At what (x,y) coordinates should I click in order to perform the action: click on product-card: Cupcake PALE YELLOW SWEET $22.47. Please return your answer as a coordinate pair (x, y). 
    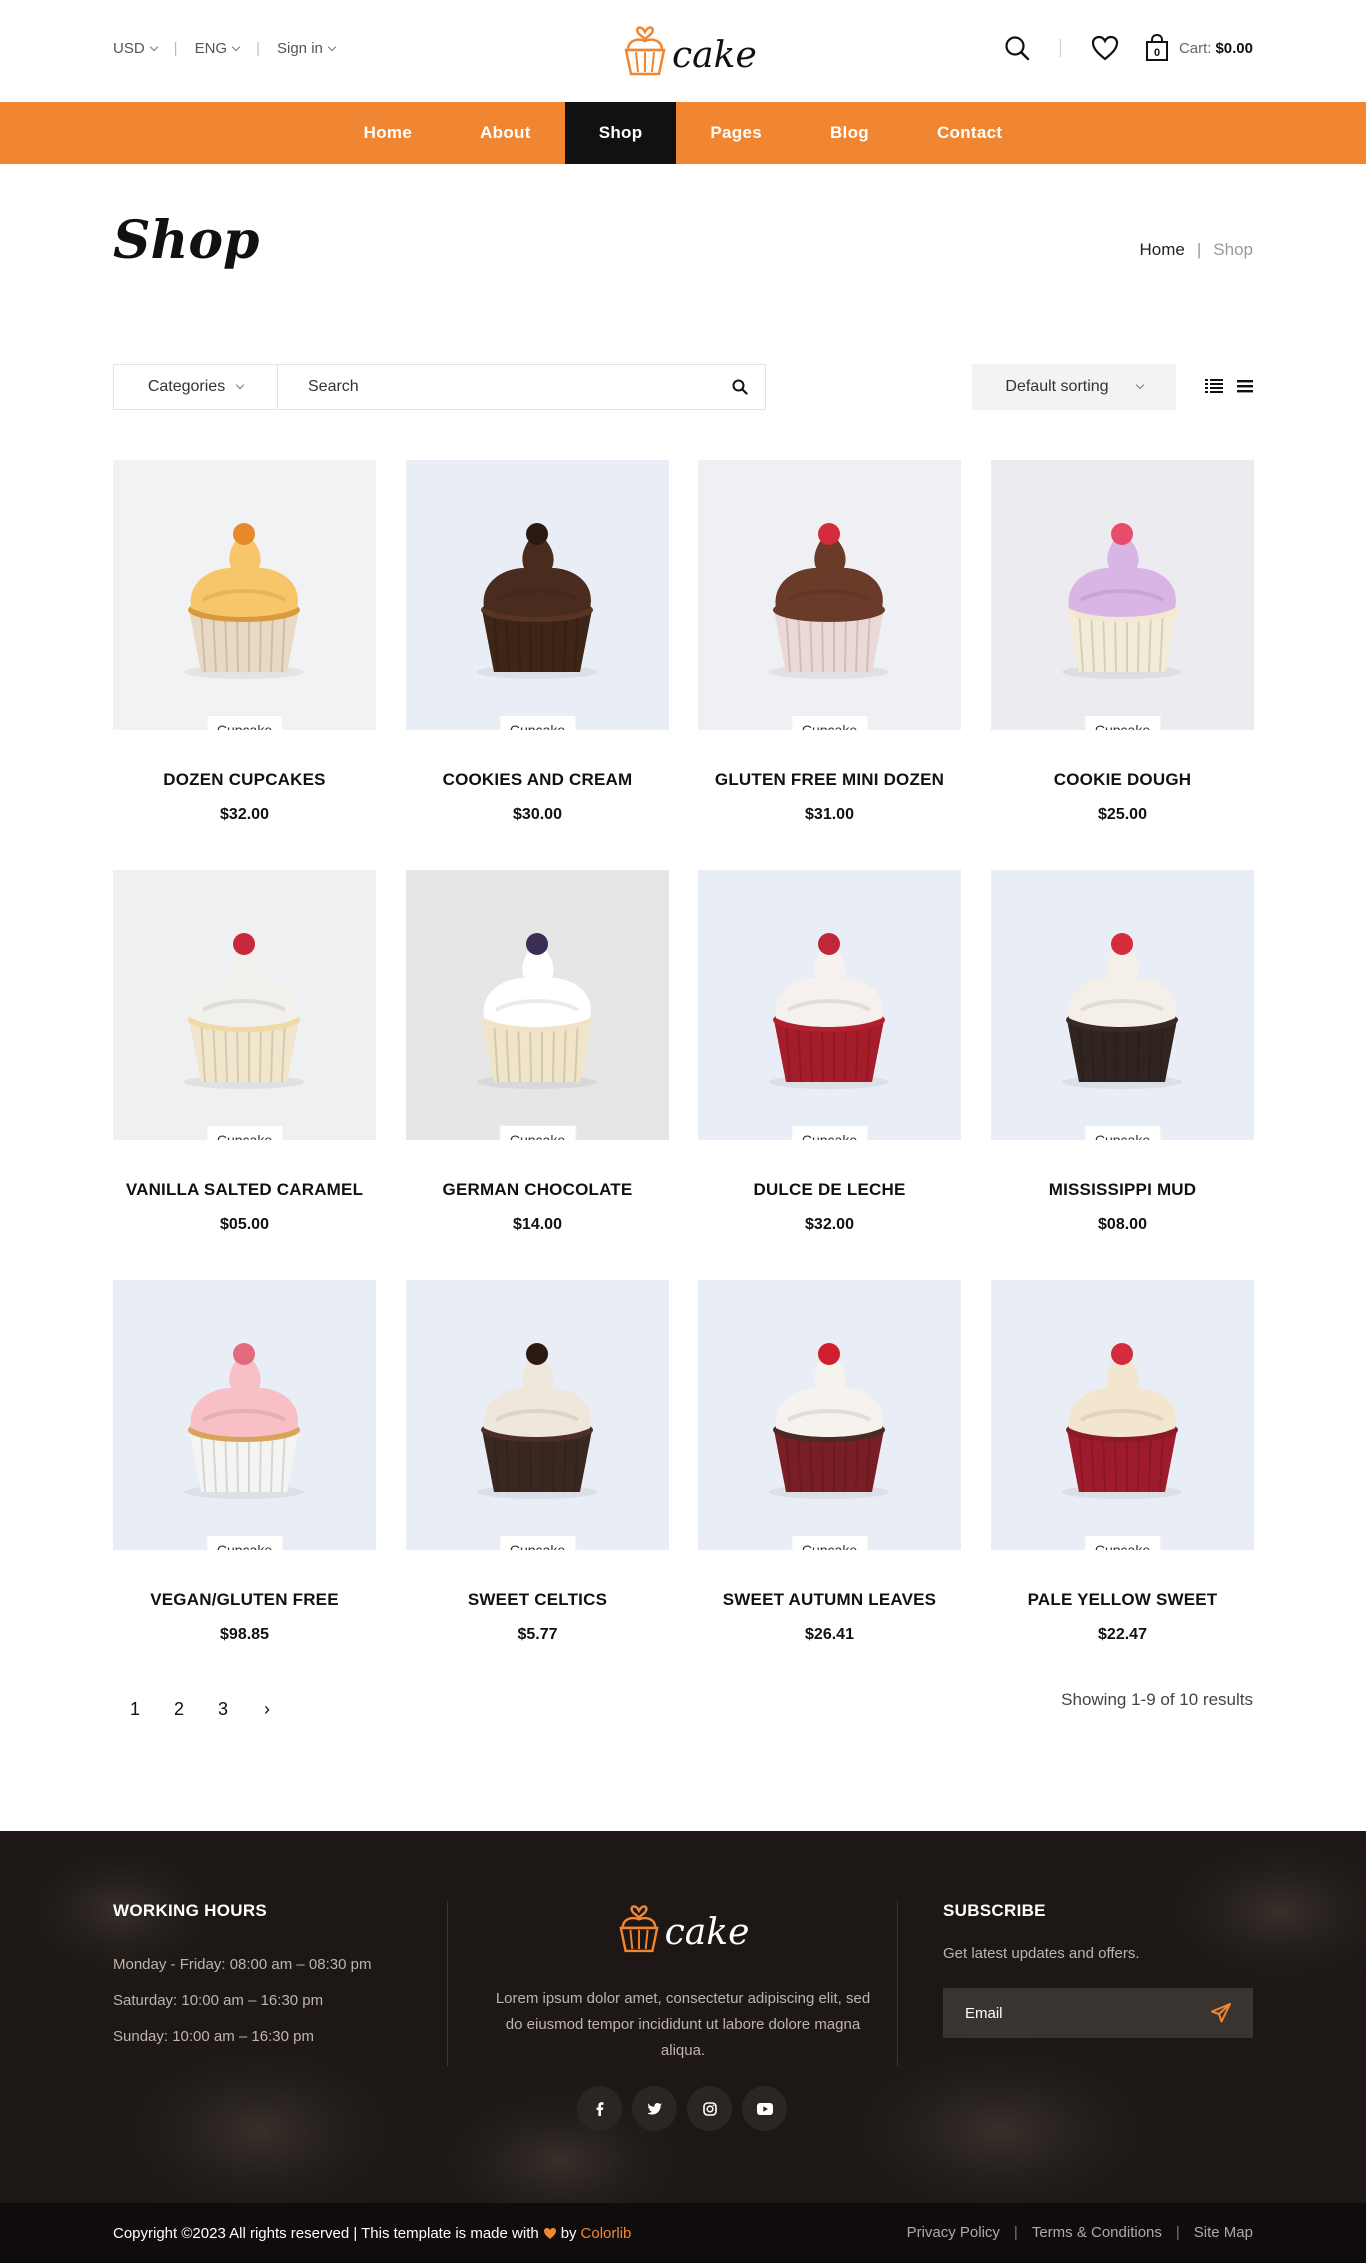
    Looking at the image, I should click on (1122, 1465).